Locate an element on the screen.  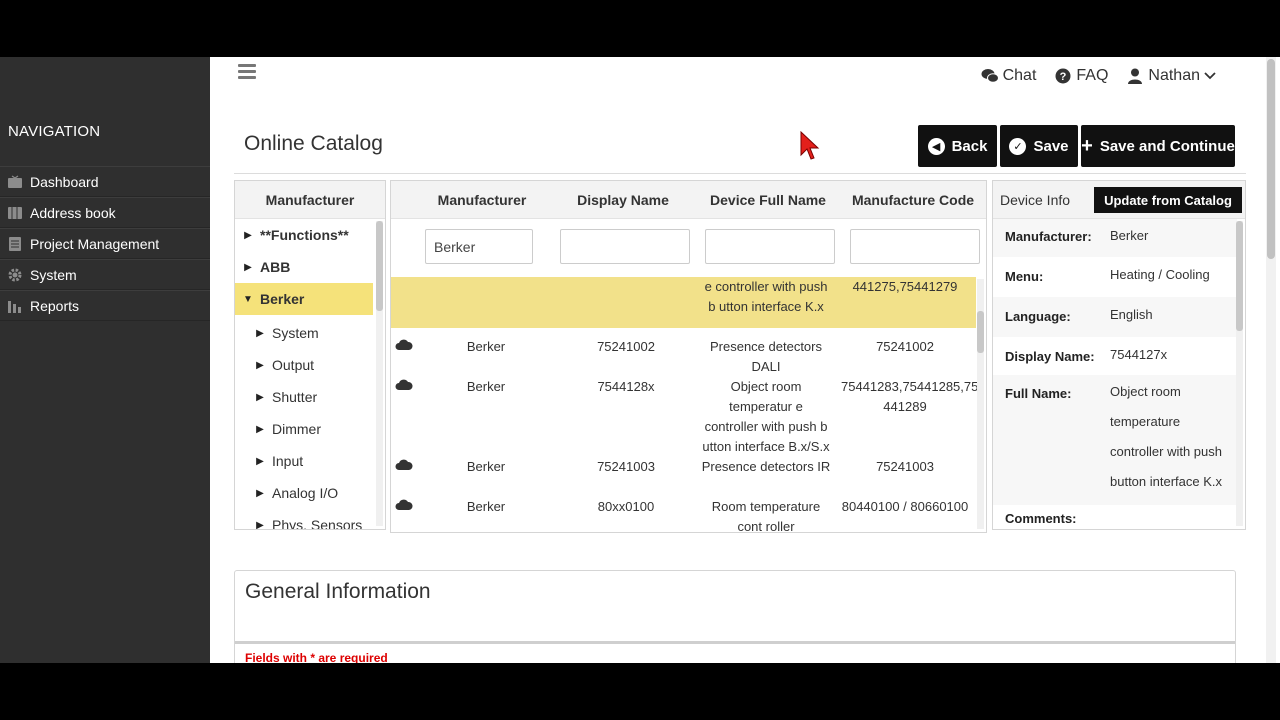
info-key: Full Name: is located at coordinates (1038, 393).